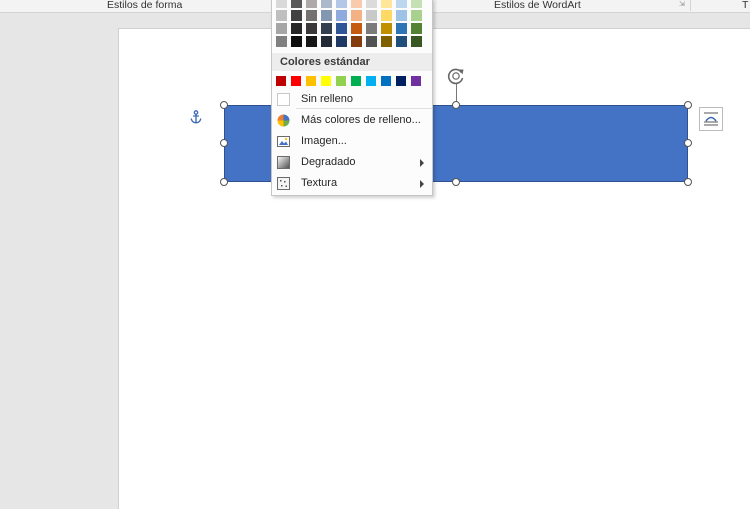 This screenshot has height=509, width=750. What do you see at coordinates (352, 183) in the screenshot?
I see `texture-fill-item: Textura` at bounding box center [352, 183].